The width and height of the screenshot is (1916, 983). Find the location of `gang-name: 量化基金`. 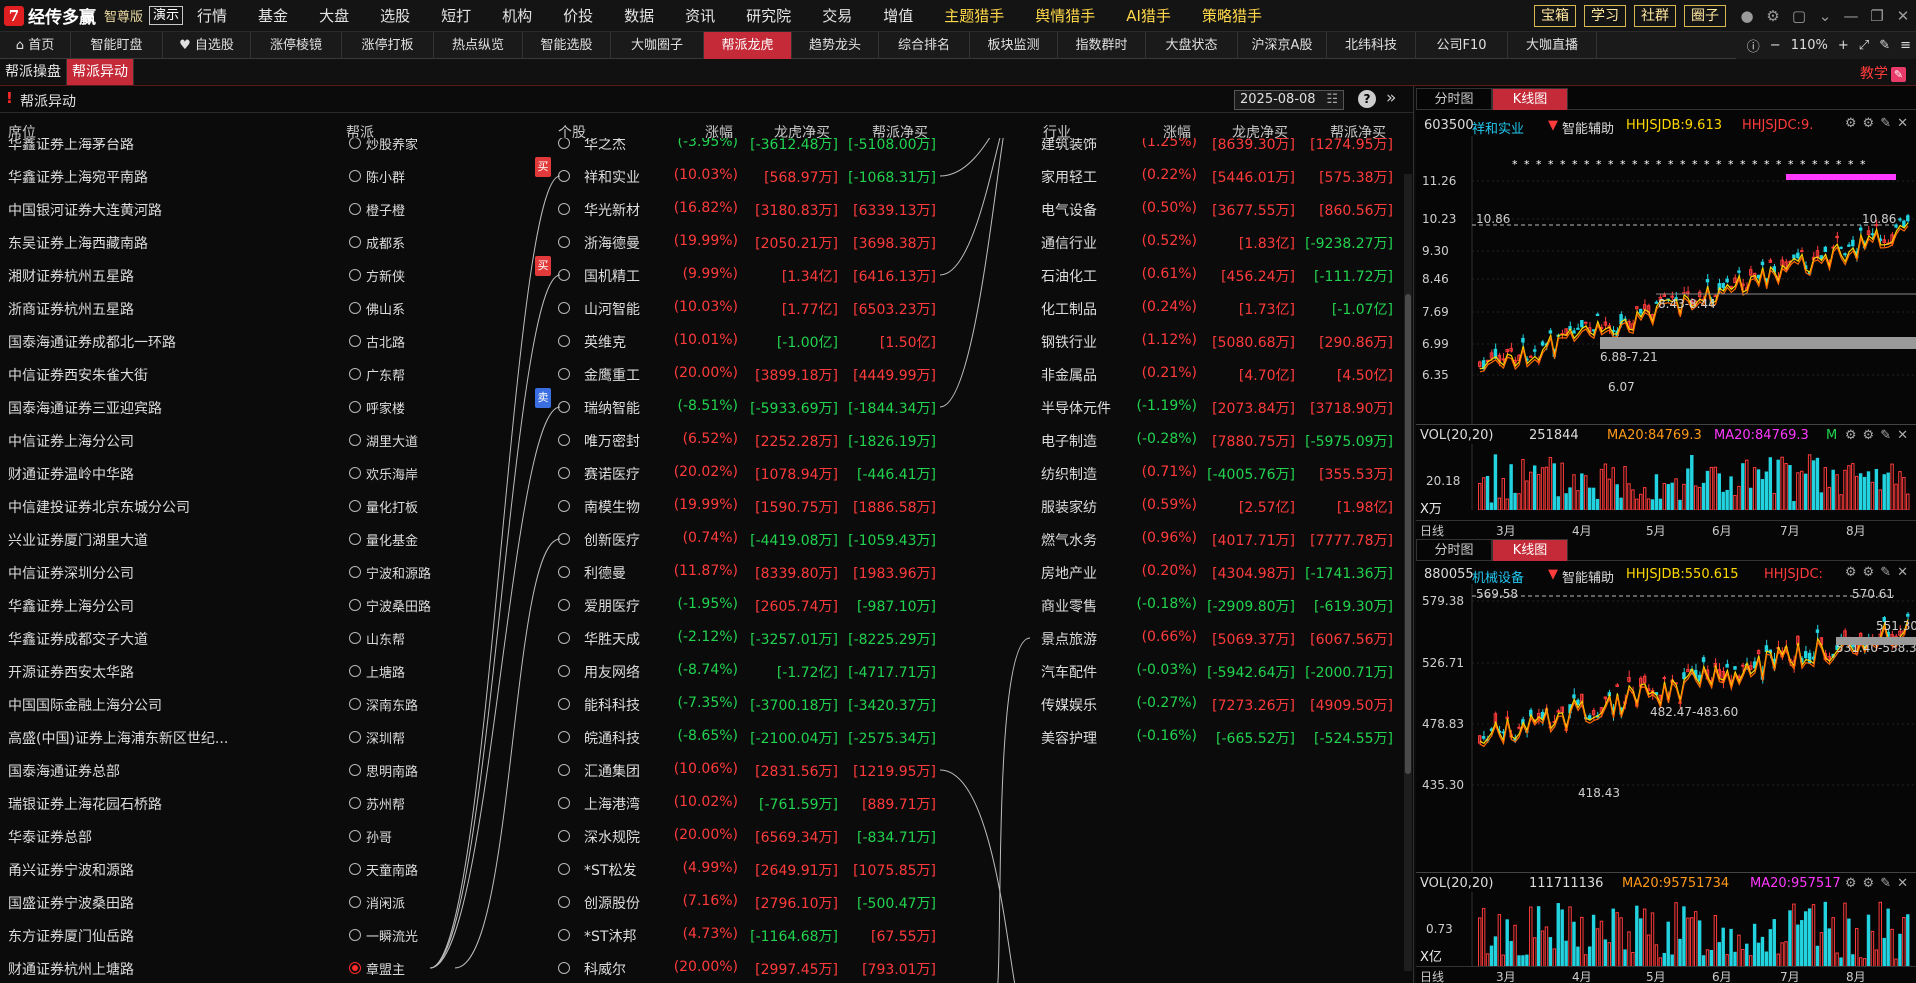

gang-name: 量化基金 is located at coordinates (392, 539).